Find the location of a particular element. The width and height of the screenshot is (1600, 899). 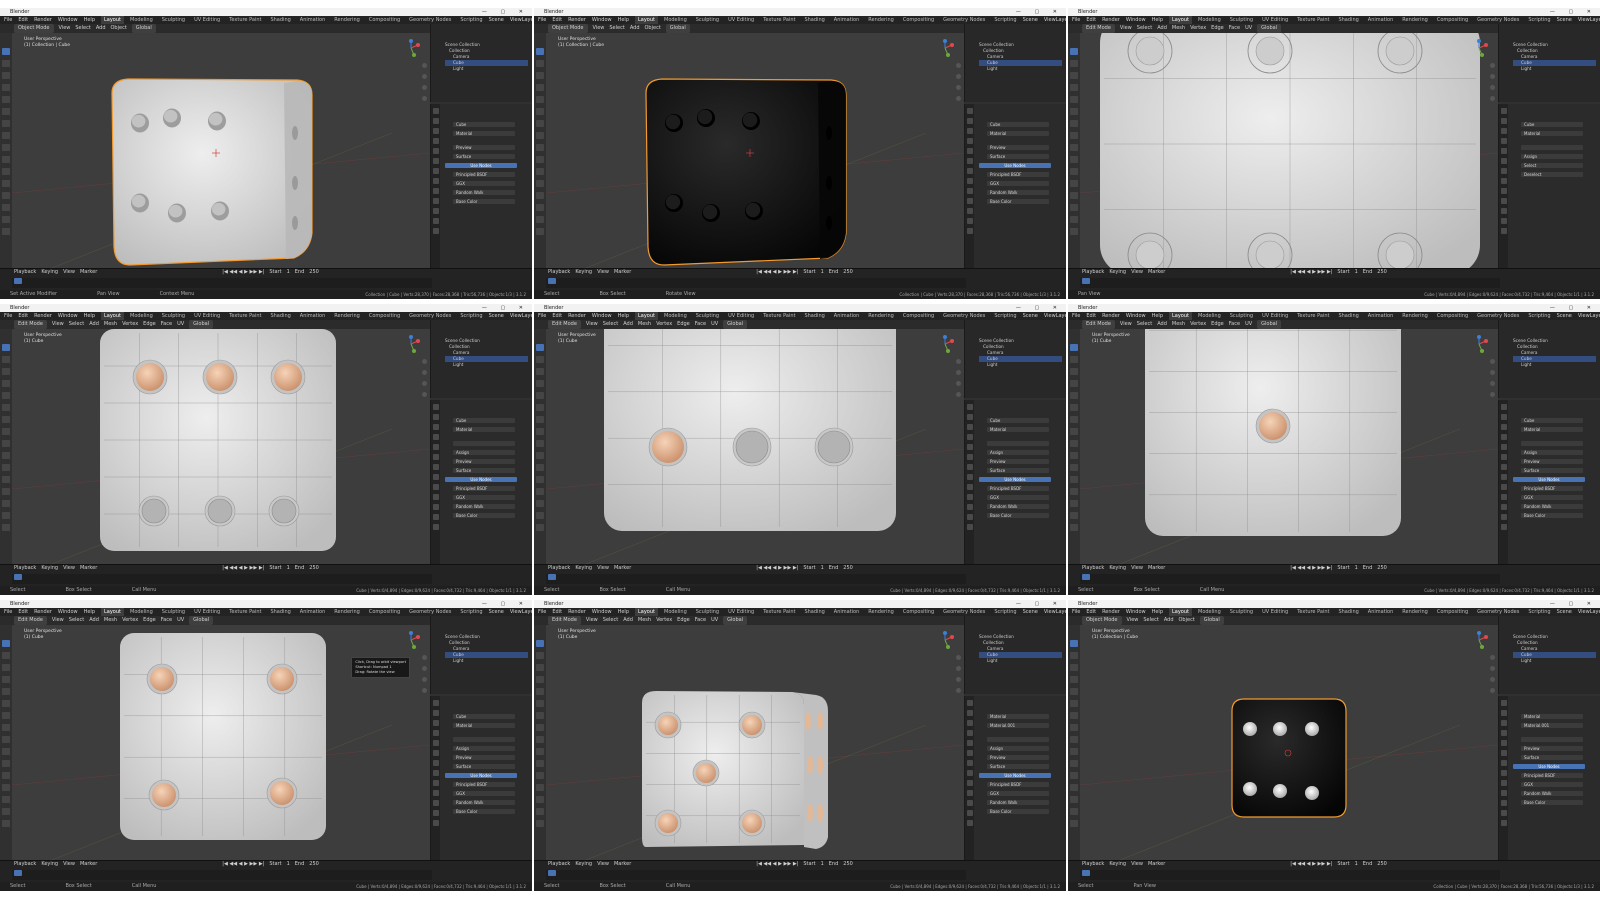

view-layer-selector: ViewLayer is located at coordinates (521, 20).